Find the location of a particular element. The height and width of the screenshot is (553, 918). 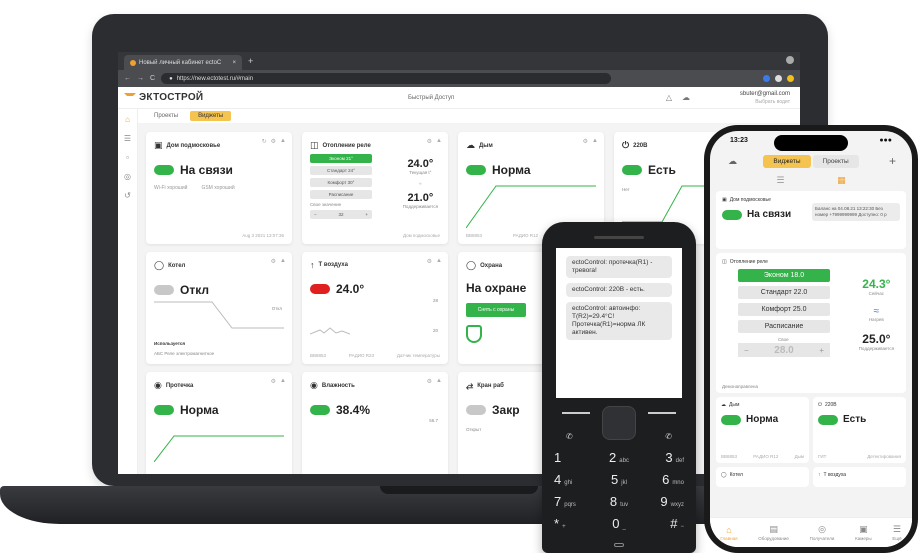

user-menu: sbuter@gmail.com Выбрать водит is located at coordinates (765, 98).